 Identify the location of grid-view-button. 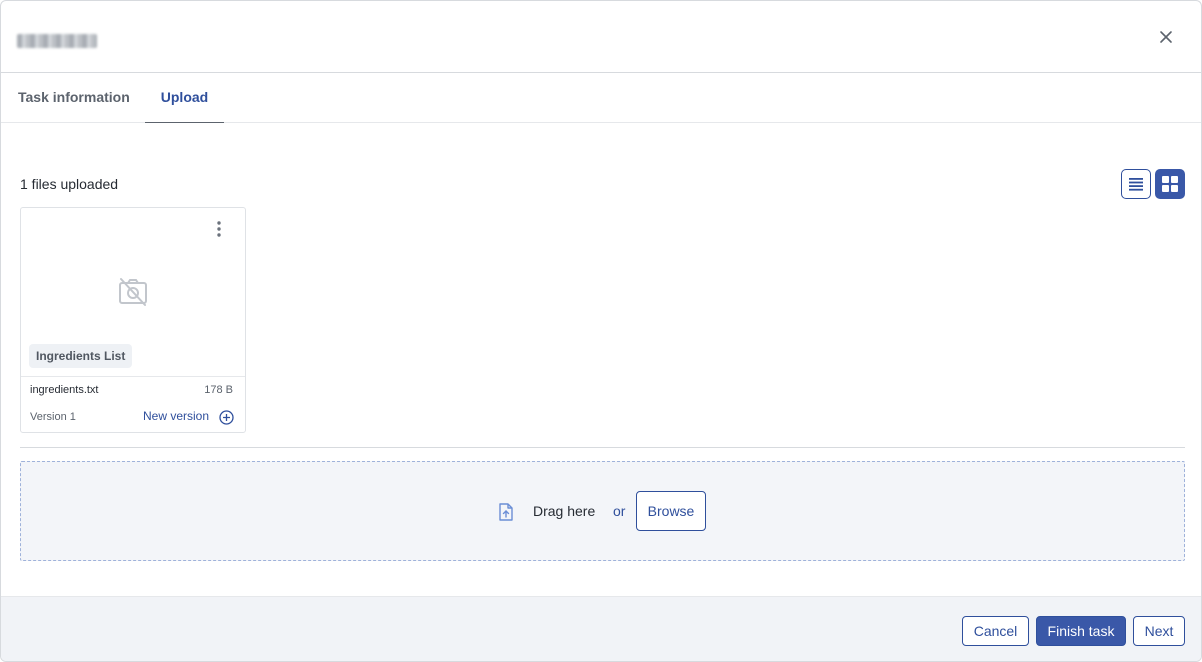
(1170, 184).